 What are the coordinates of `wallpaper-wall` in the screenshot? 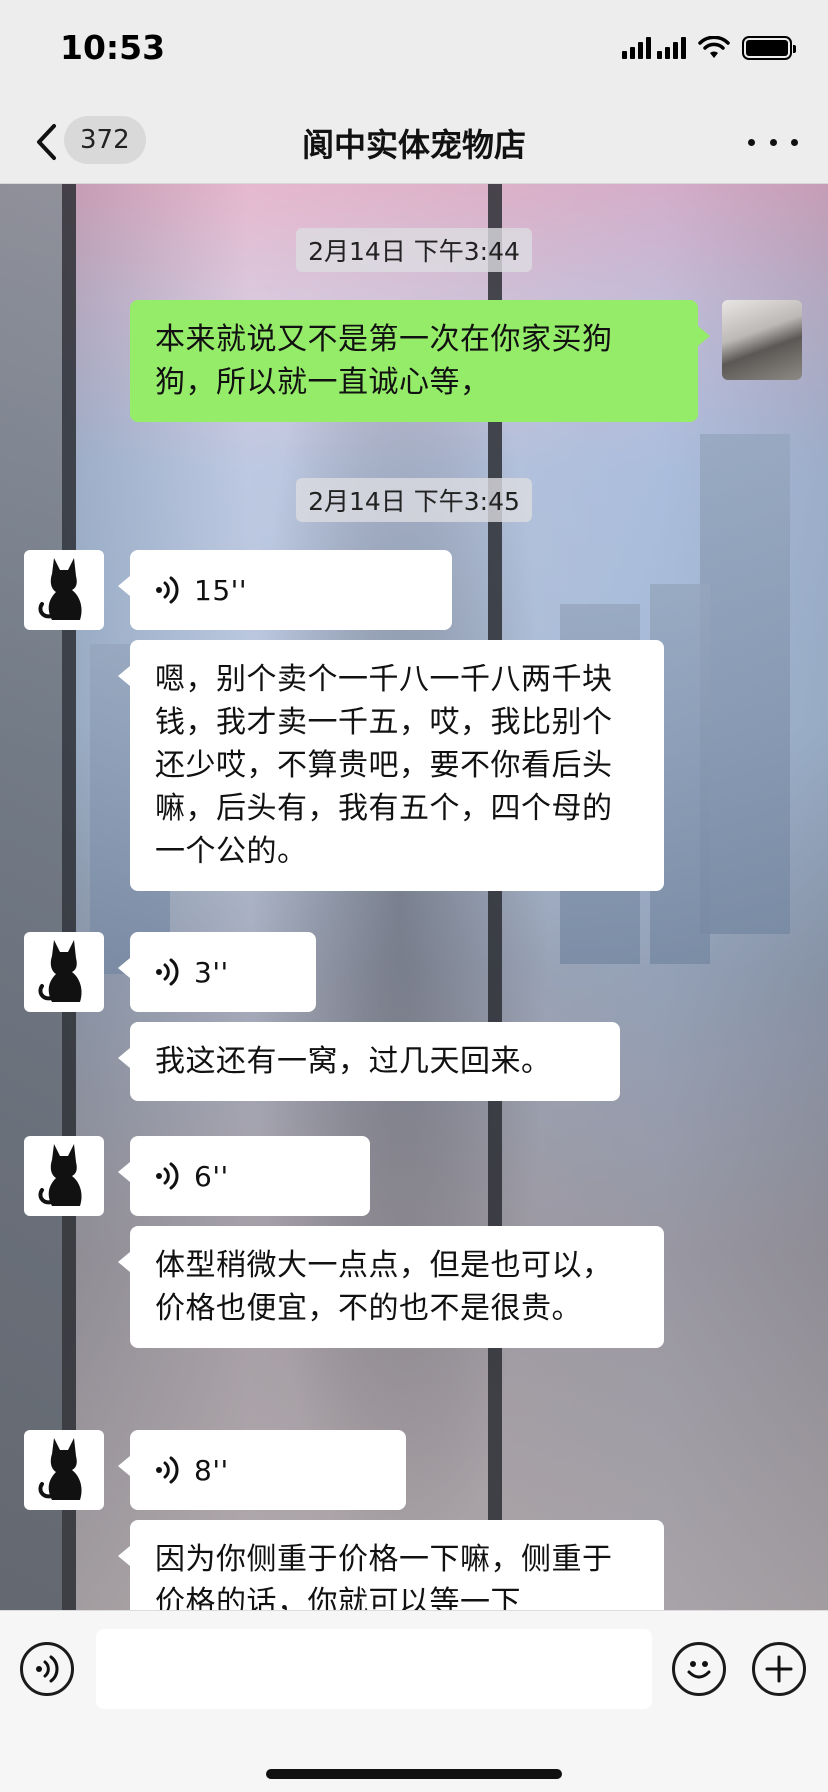 It's located at (31, 897).